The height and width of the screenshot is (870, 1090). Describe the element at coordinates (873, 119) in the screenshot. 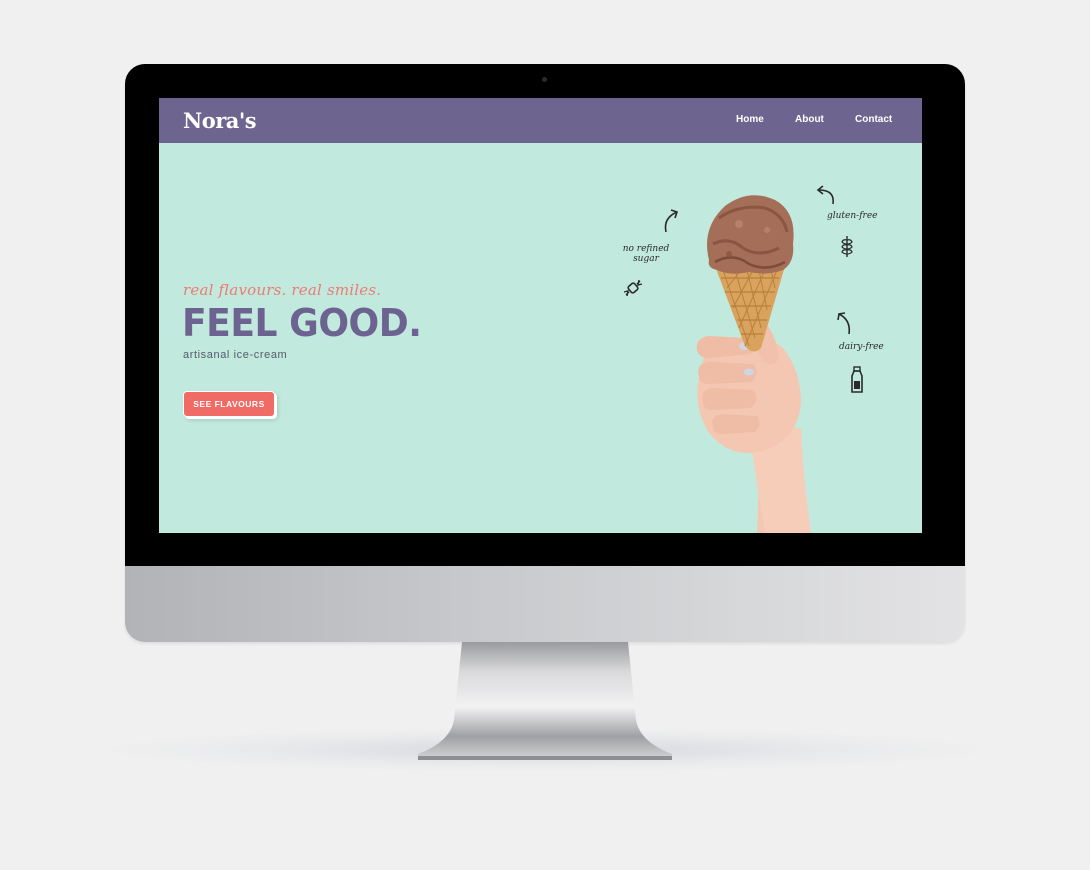

I see `nav-contact-link: Contact` at that location.